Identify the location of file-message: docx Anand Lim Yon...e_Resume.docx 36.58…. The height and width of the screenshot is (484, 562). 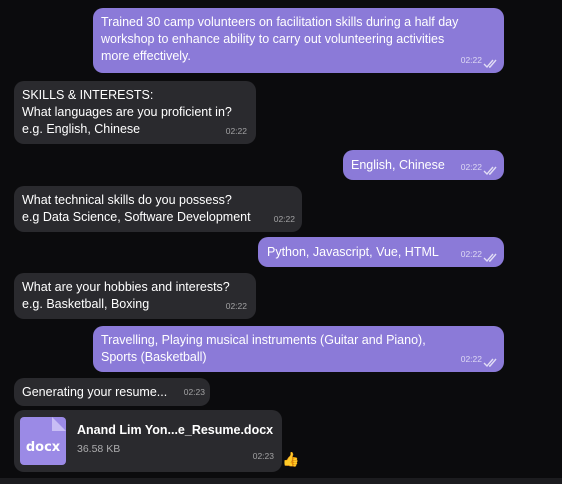
(148, 441).